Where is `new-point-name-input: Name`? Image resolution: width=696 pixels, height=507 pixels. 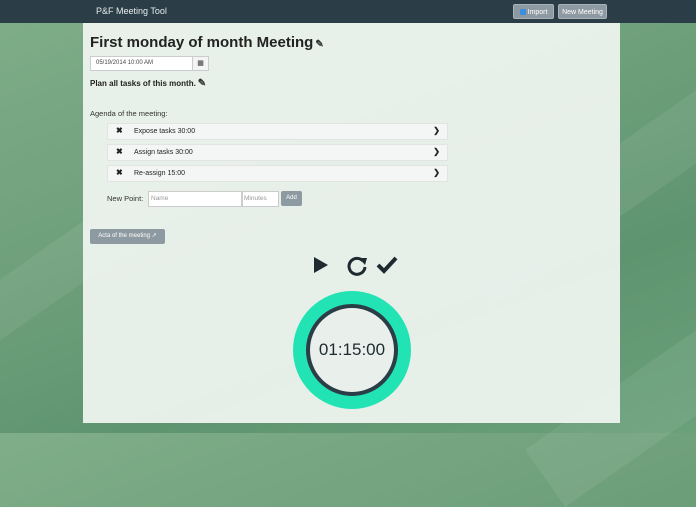 new-point-name-input: Name is located at coordinates (195, 199).